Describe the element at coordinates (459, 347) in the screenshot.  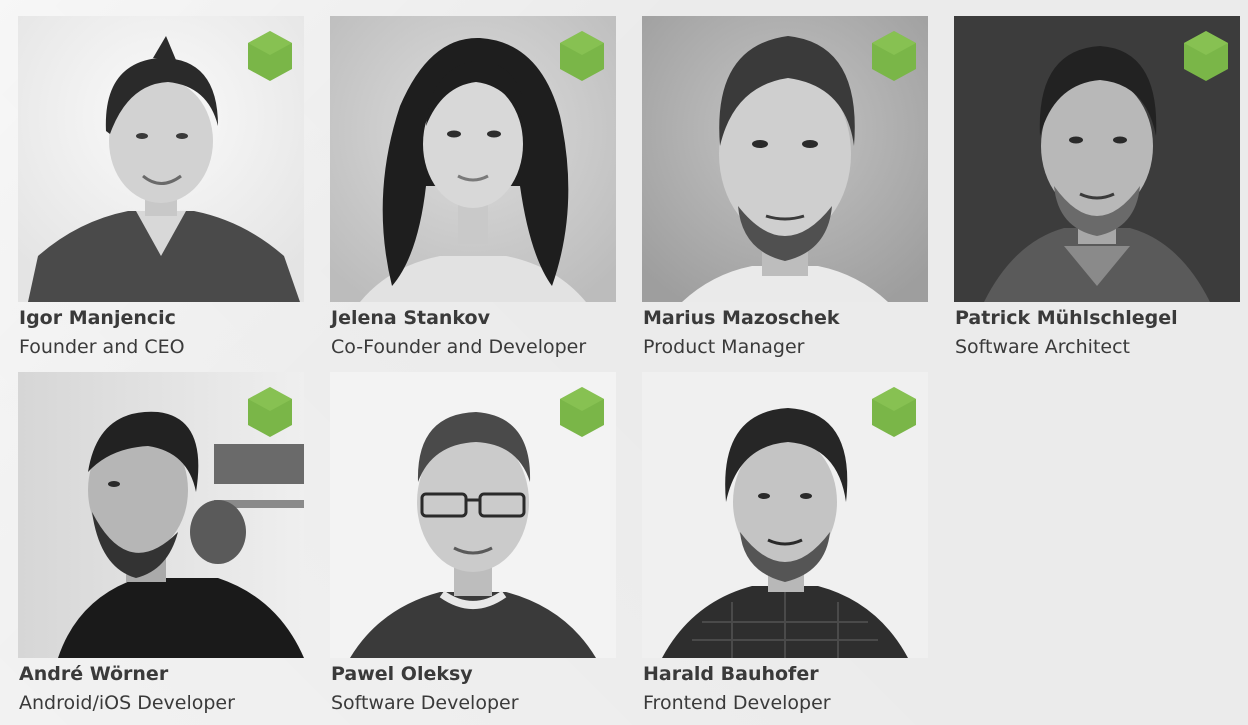
I see `member-role: Co-Founder and Developer` at that location.